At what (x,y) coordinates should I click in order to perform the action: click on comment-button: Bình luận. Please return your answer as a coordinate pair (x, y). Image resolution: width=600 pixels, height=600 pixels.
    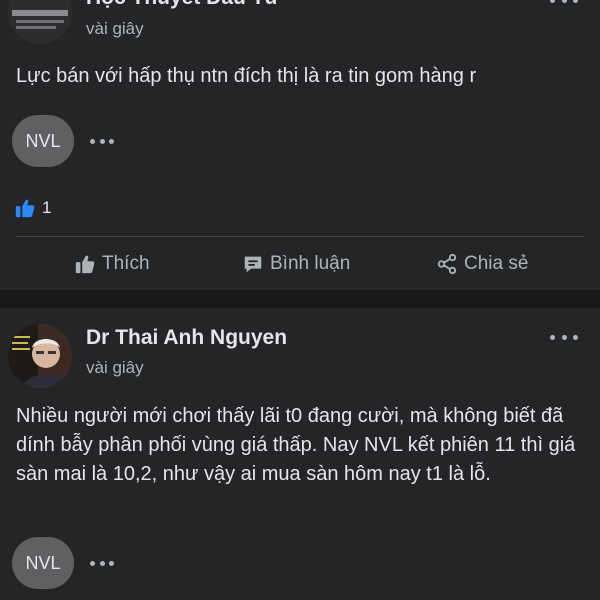
    Looking at the image, I should click on (296, 264).